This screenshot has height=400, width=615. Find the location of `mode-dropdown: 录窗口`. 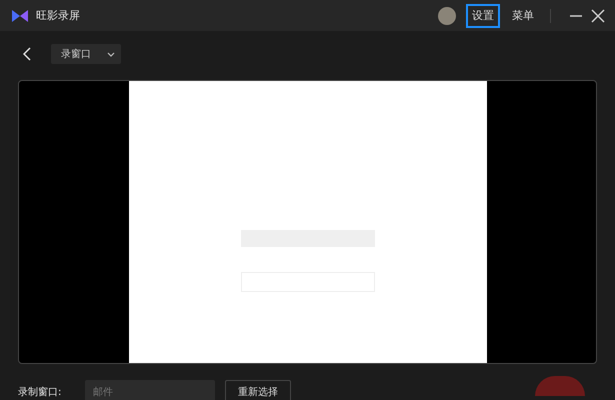

mode-dropdown: 录窗口 is located at coordinates (86, 54).